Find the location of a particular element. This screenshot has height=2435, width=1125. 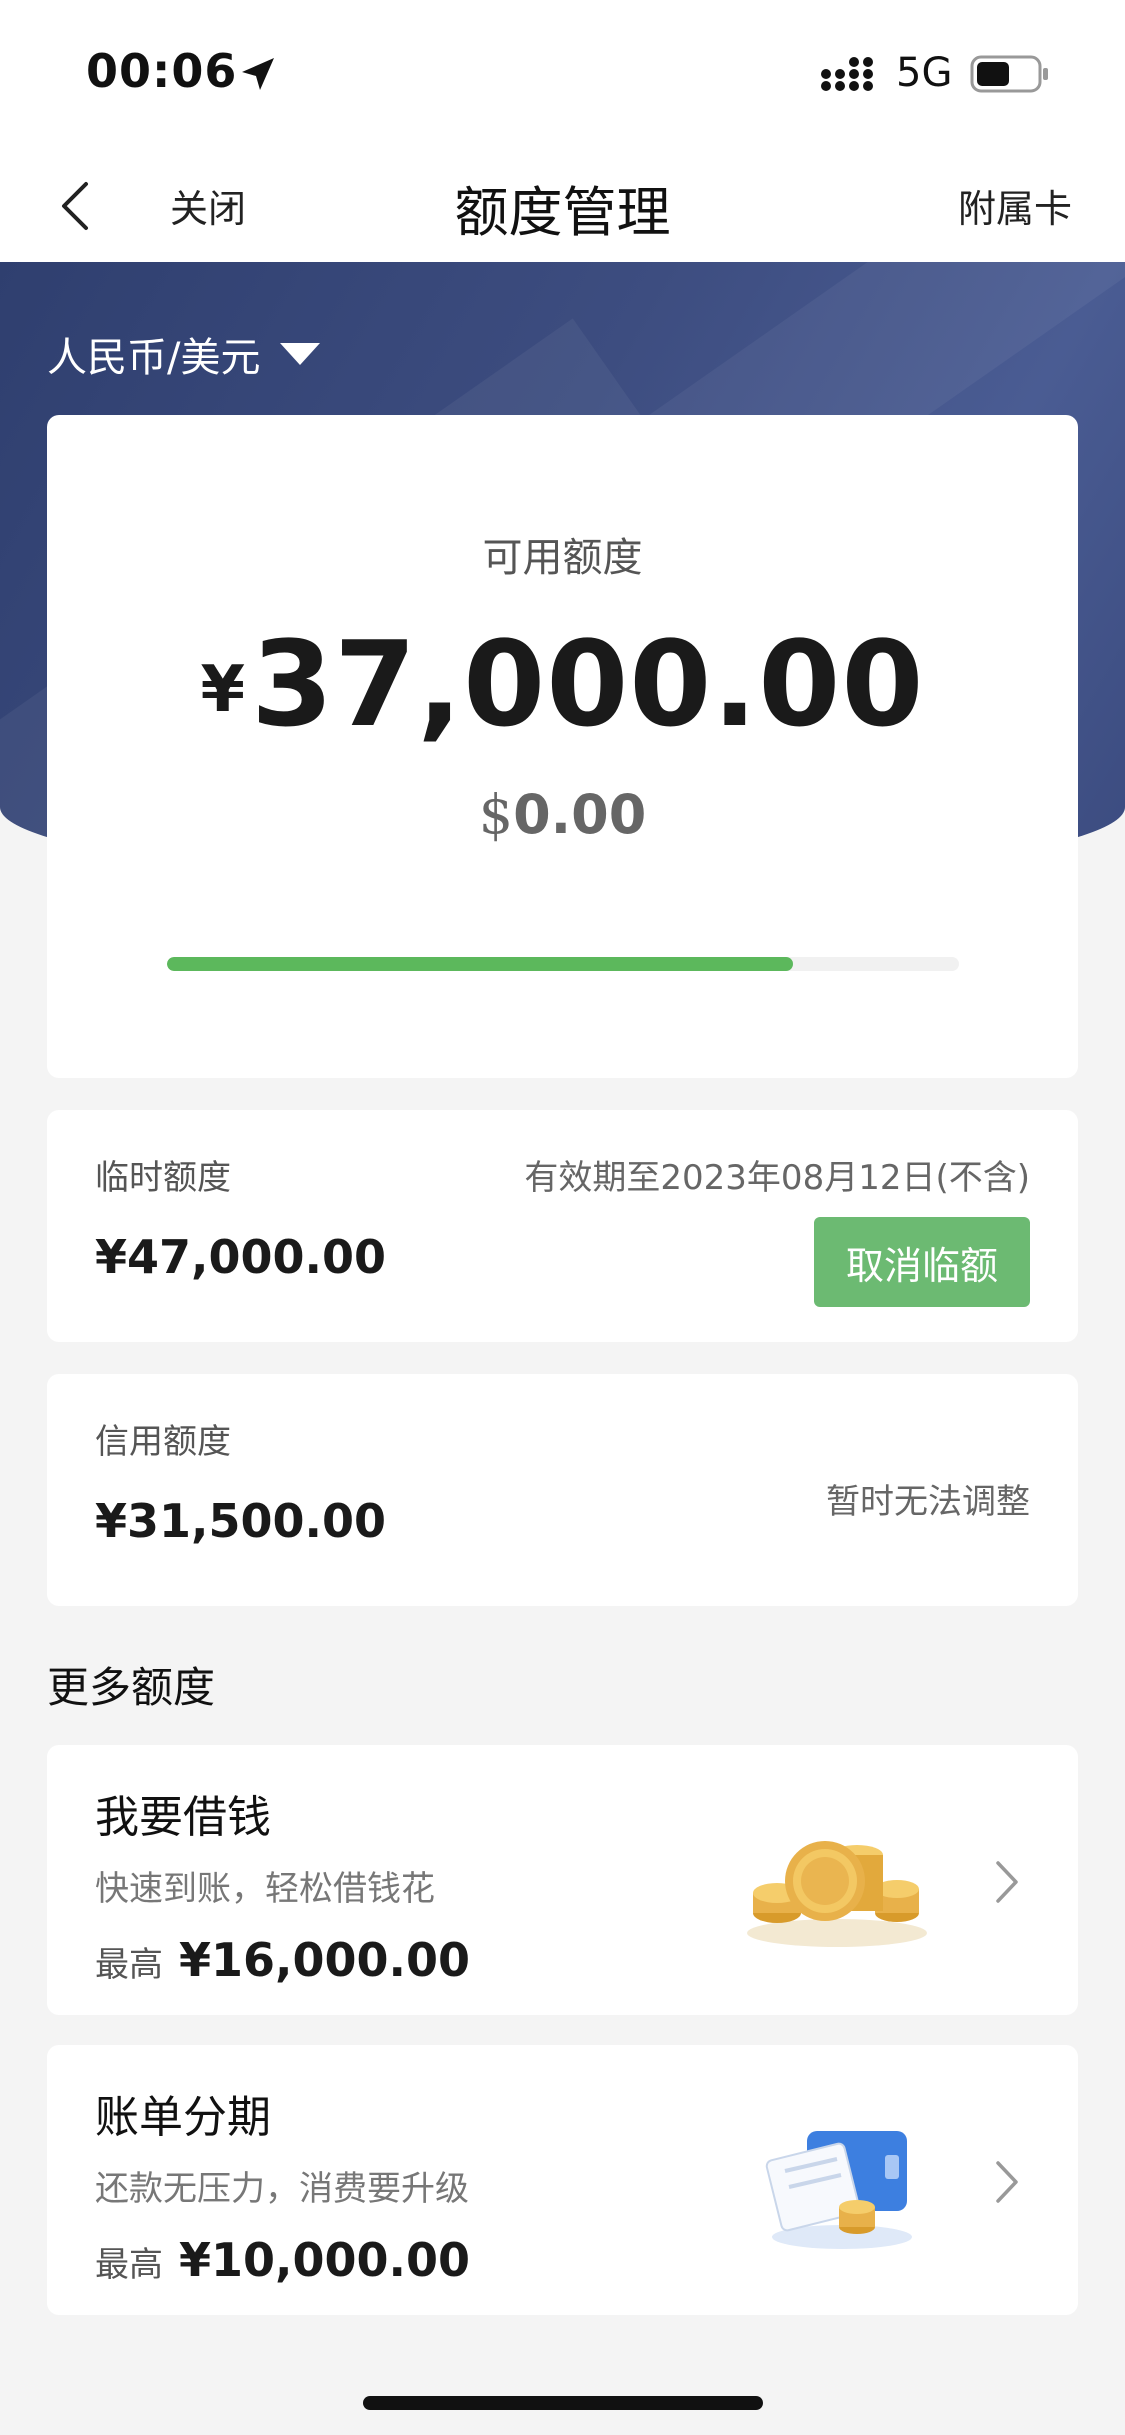

cancel-temporary-button: 取消临额 is located at coordinates (922, 1262).